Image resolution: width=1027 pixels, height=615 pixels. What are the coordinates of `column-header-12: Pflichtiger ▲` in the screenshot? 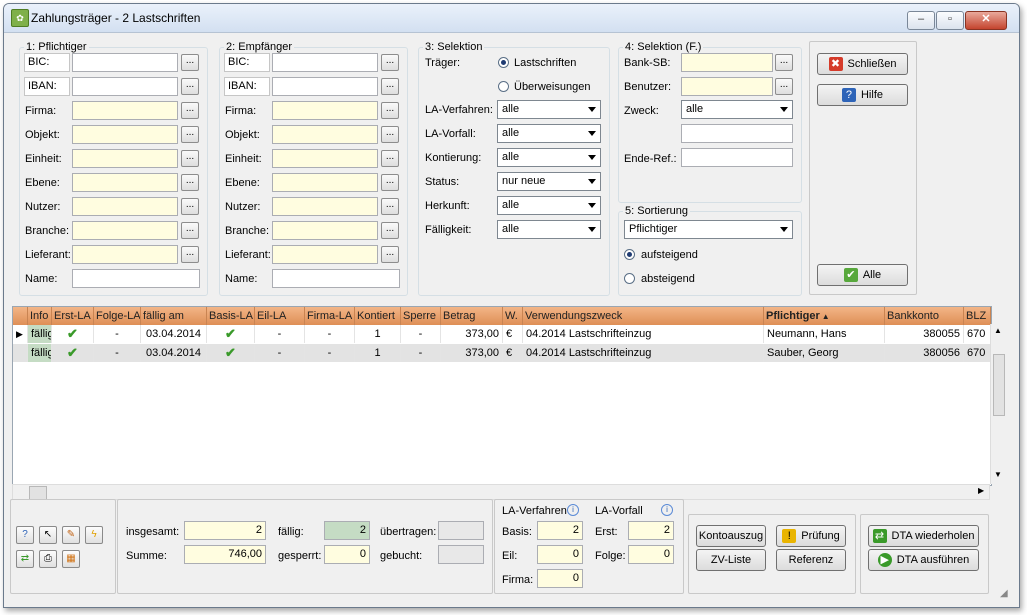 It's located at (824, 316).